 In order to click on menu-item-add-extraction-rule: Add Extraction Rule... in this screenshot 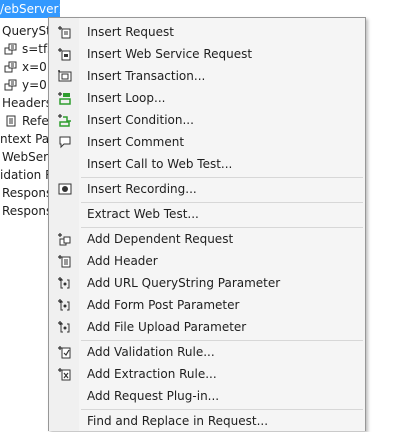, I will do `click(207, 374)`.